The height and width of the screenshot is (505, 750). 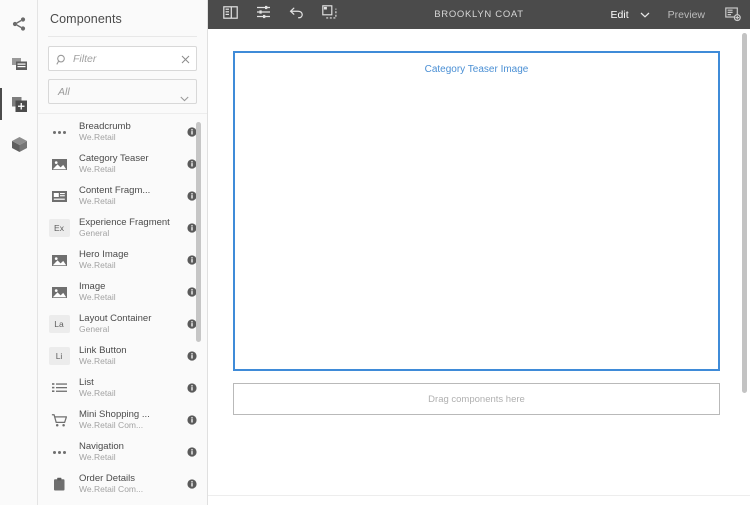 I want to click on component-icon-slot: Li, so click(x=59, y=356).